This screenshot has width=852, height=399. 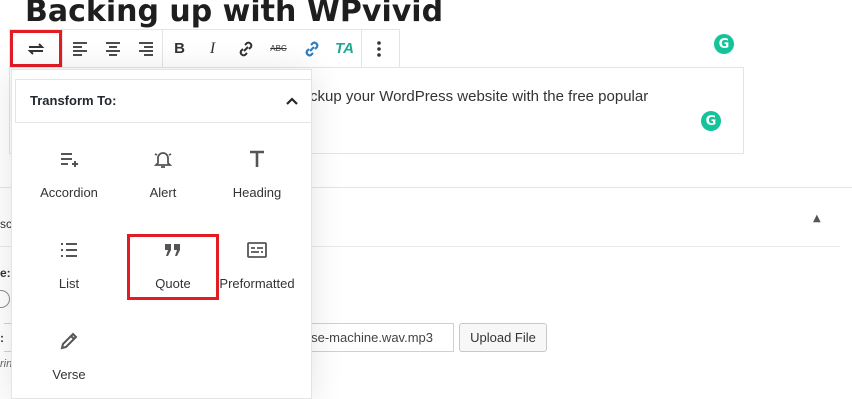 What do you see at coordinates (173, 250) in the screenshot?
I see `quote-icon` at bounding box center [173, 250].